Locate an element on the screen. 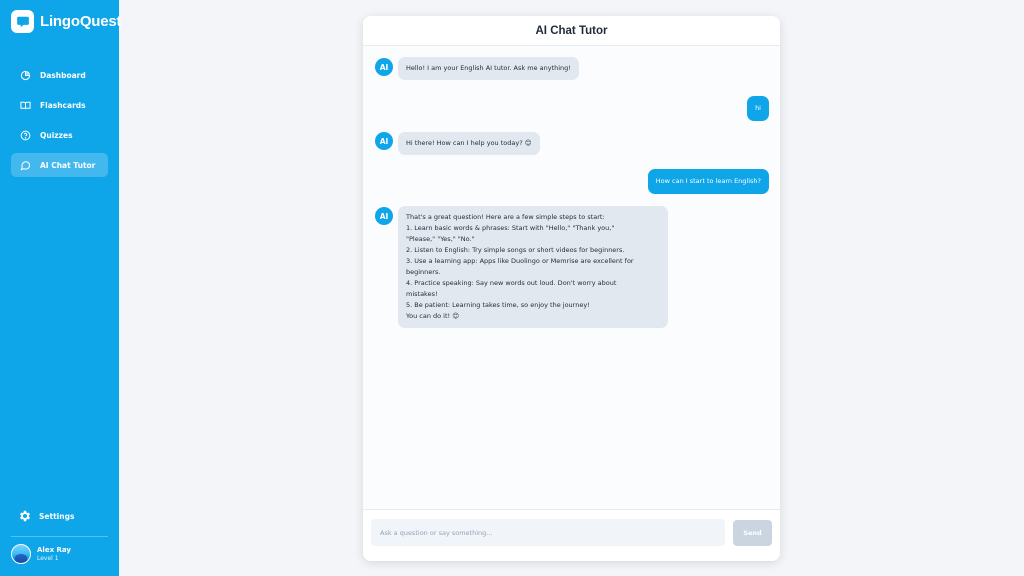  logo-chat-icon is located at coordinates (22, 21).